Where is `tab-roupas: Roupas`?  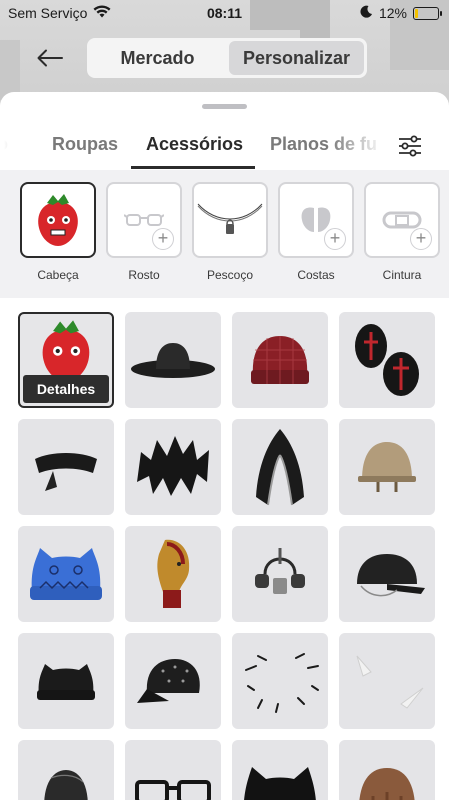 tab-roupas: Roupas is located at coordinates (85, 144).